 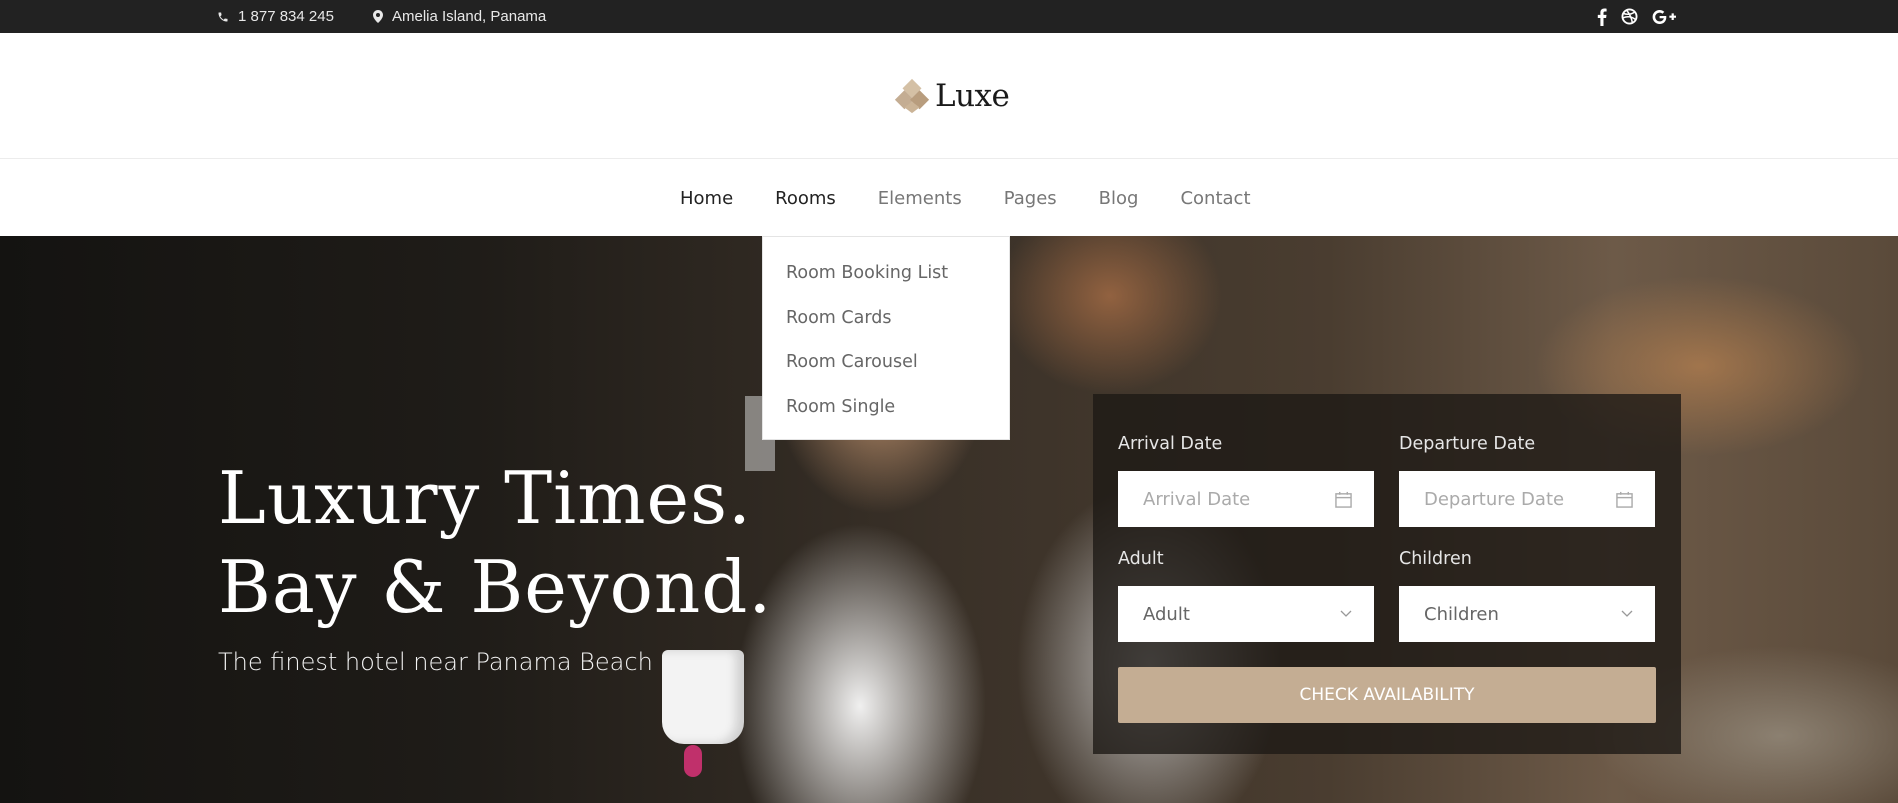 I want to click on nav-item-contact: Contact, so click(x=1215, y=198).